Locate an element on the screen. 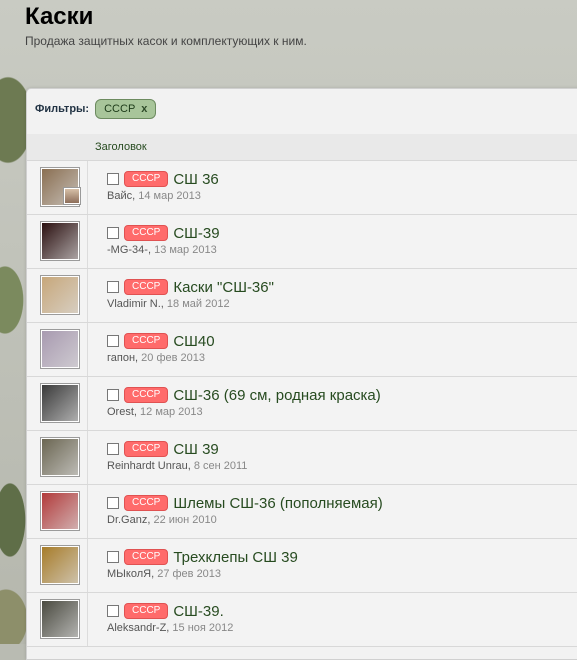  thread-meta: -MG-34-, 13 мар 2013 is located at coordinates (163, 250).